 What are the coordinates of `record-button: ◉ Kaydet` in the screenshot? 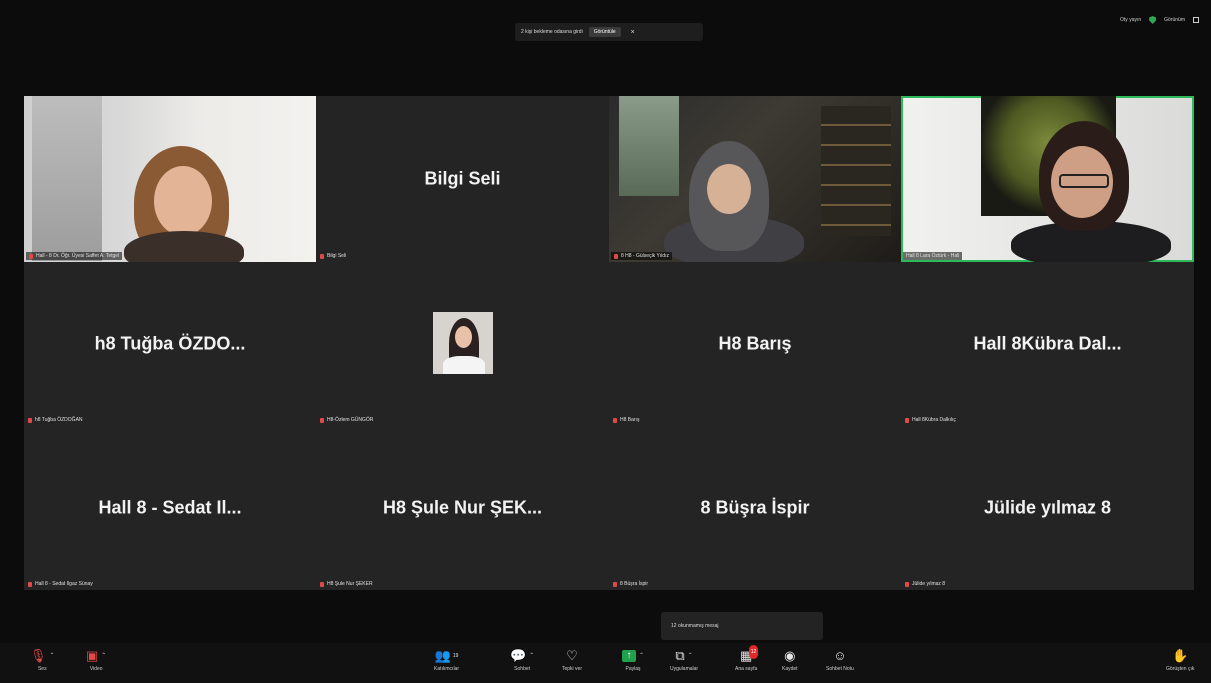 It's located at (790, 660).